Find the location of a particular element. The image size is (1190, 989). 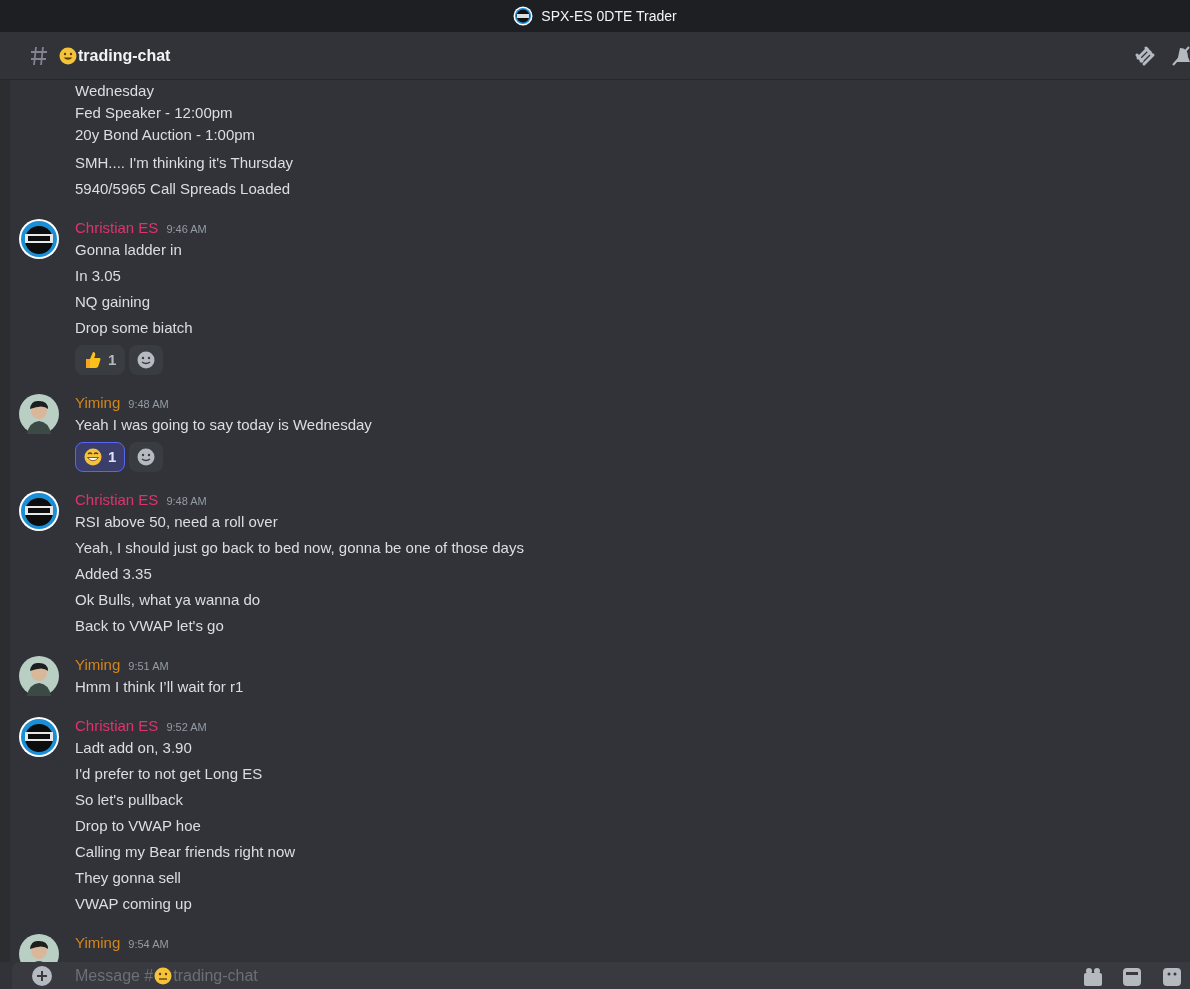

message-text: Back to VWAP let's go is located at coordinates (150, 626).